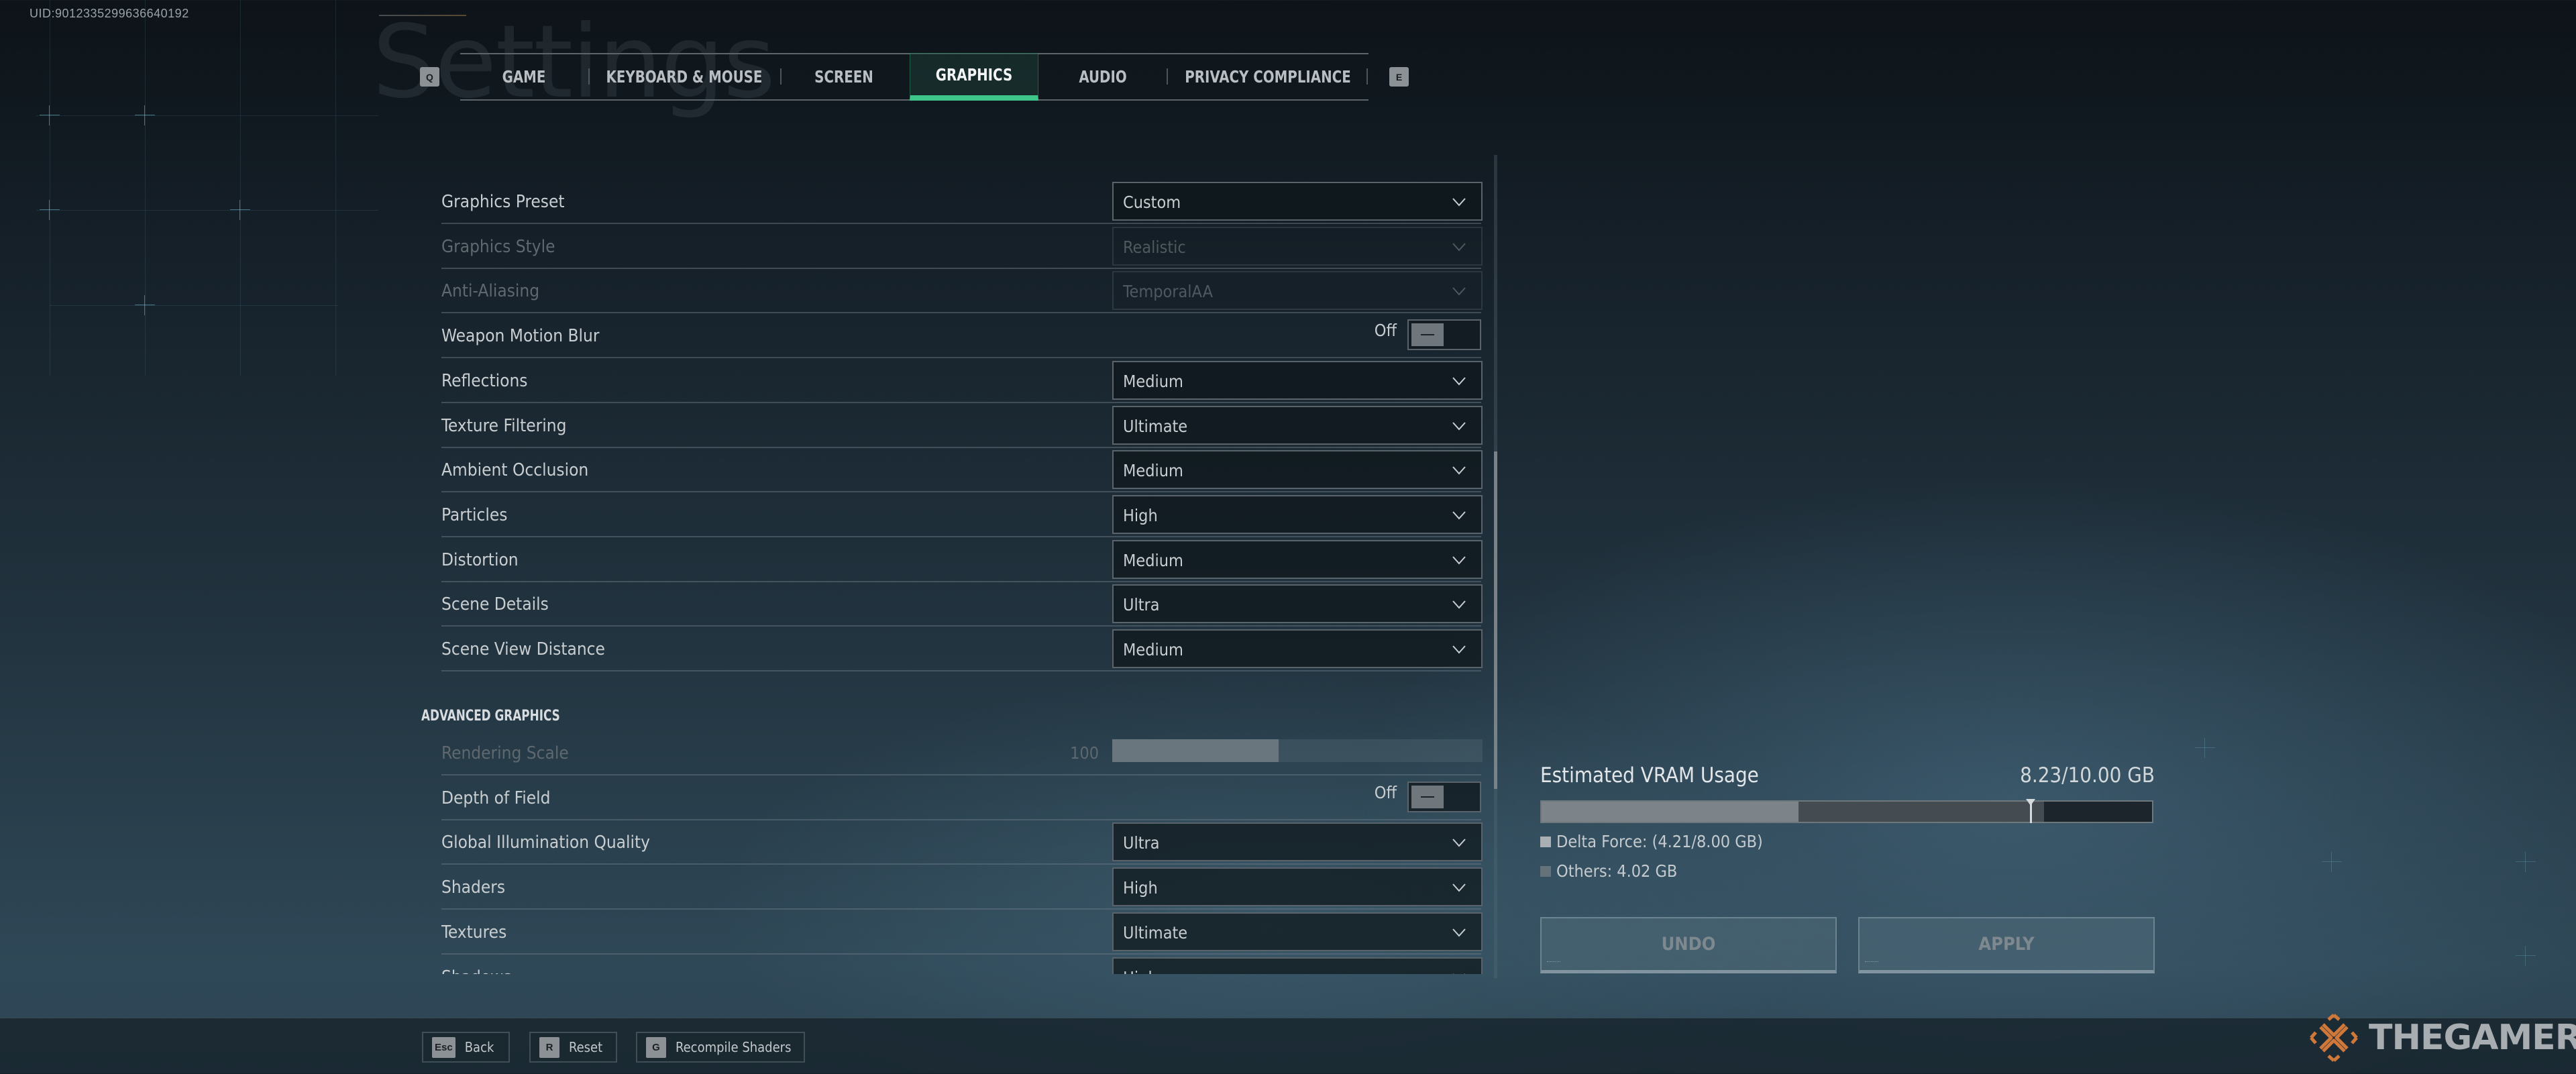  I want to click on scene-details-dropdown: Ultra, so click(1297, 604).